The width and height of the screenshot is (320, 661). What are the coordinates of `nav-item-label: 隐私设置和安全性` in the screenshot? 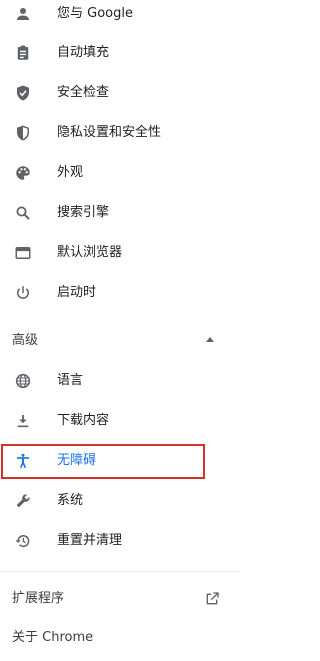 It's located at (109, 132).